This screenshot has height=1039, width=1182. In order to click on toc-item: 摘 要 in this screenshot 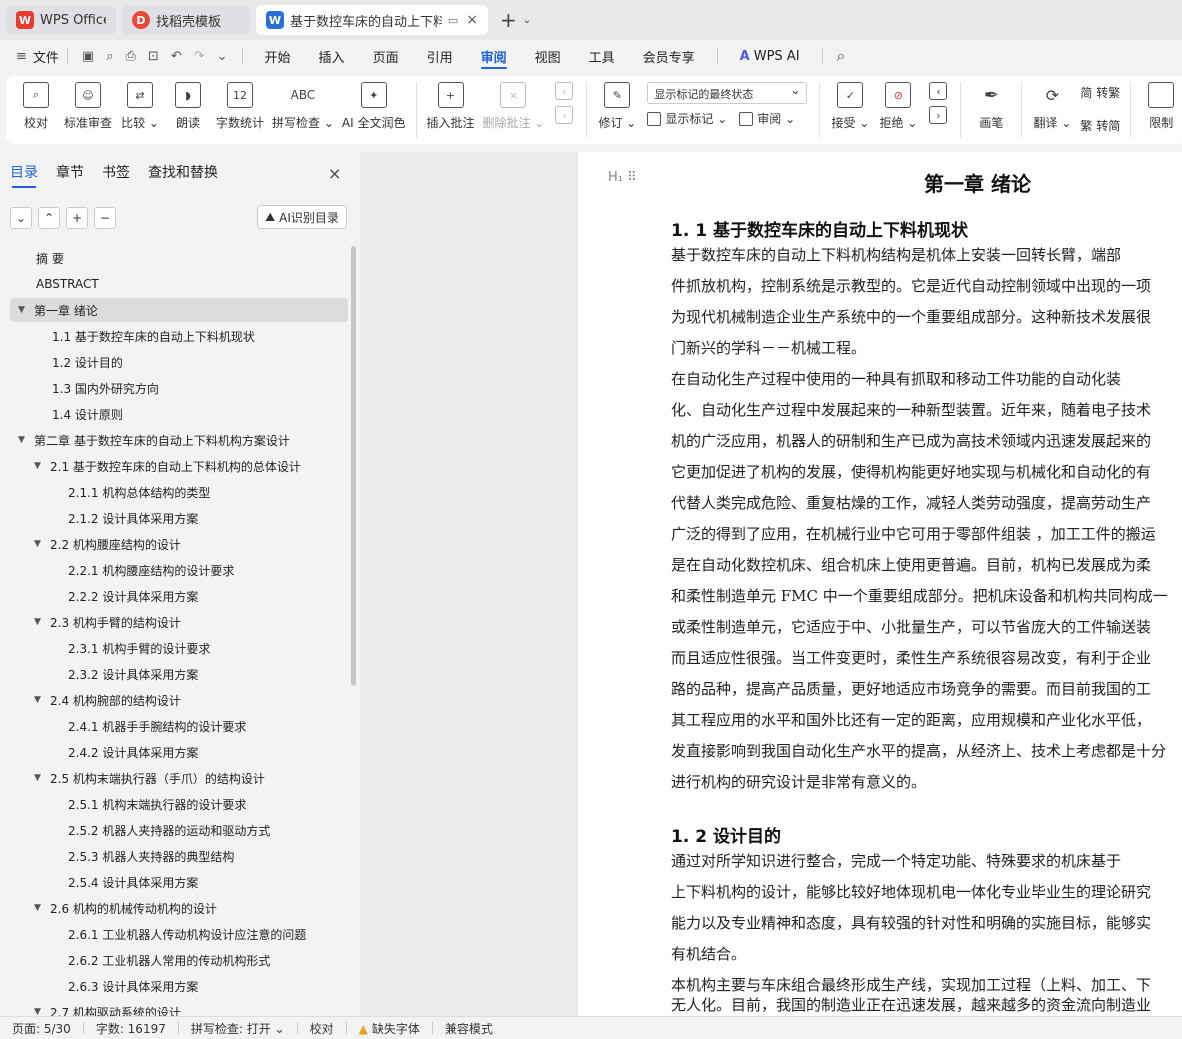, I will do `click(179, 258)`.